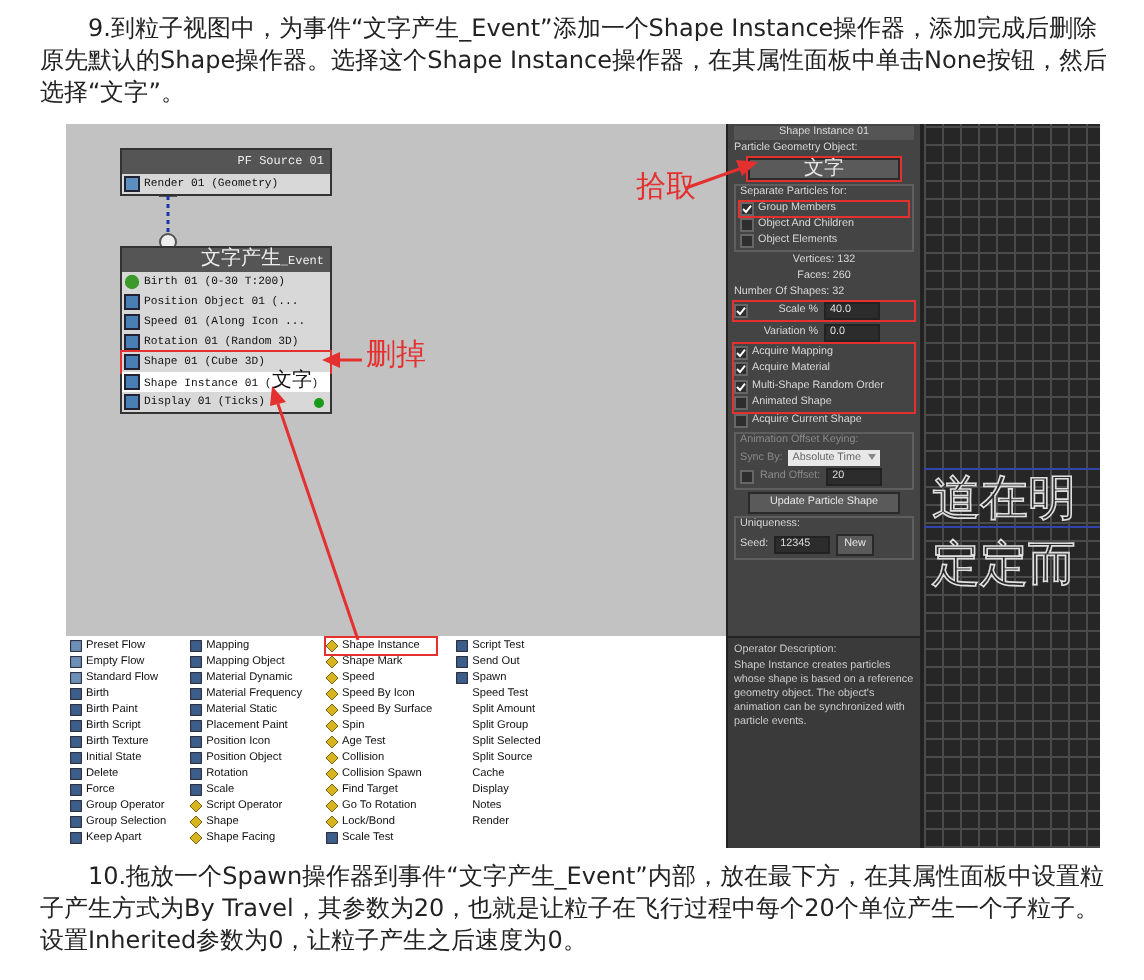 The height and width of the screenshot is (980, 1144). Describe the element at coordinates (573, 908) in the screenshot. I see `instruction-paragraph: 10.拖放一个Spawn操作器到事件“文字产生_Event”内部，放在最下方，在其属性面板中设置粒子产生方式为By Travel，其参数为20，也就是让粒子在飞行过程中每个20个单位产生一个子粒子。设置Inherited参数为0，让粒子产生之后速度为0。` at that location.